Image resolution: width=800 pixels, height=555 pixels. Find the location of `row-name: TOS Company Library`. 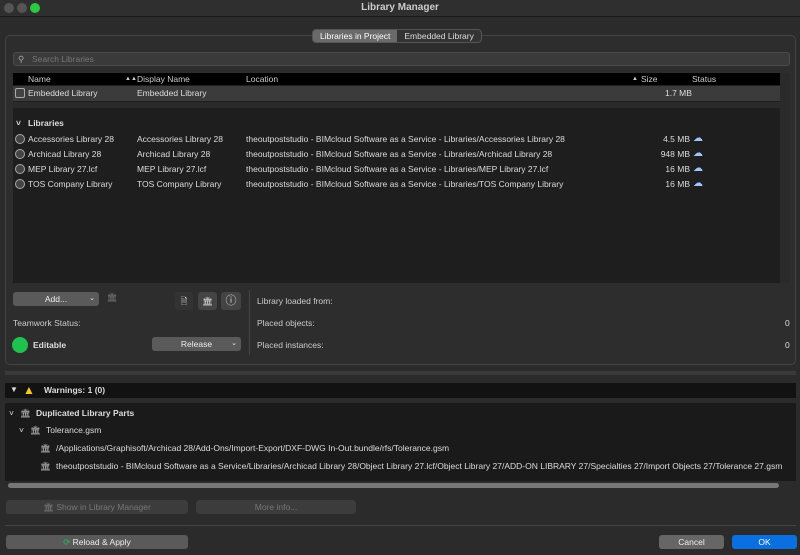

row-name: TOS Company Library is located at coordinates (70, 184).